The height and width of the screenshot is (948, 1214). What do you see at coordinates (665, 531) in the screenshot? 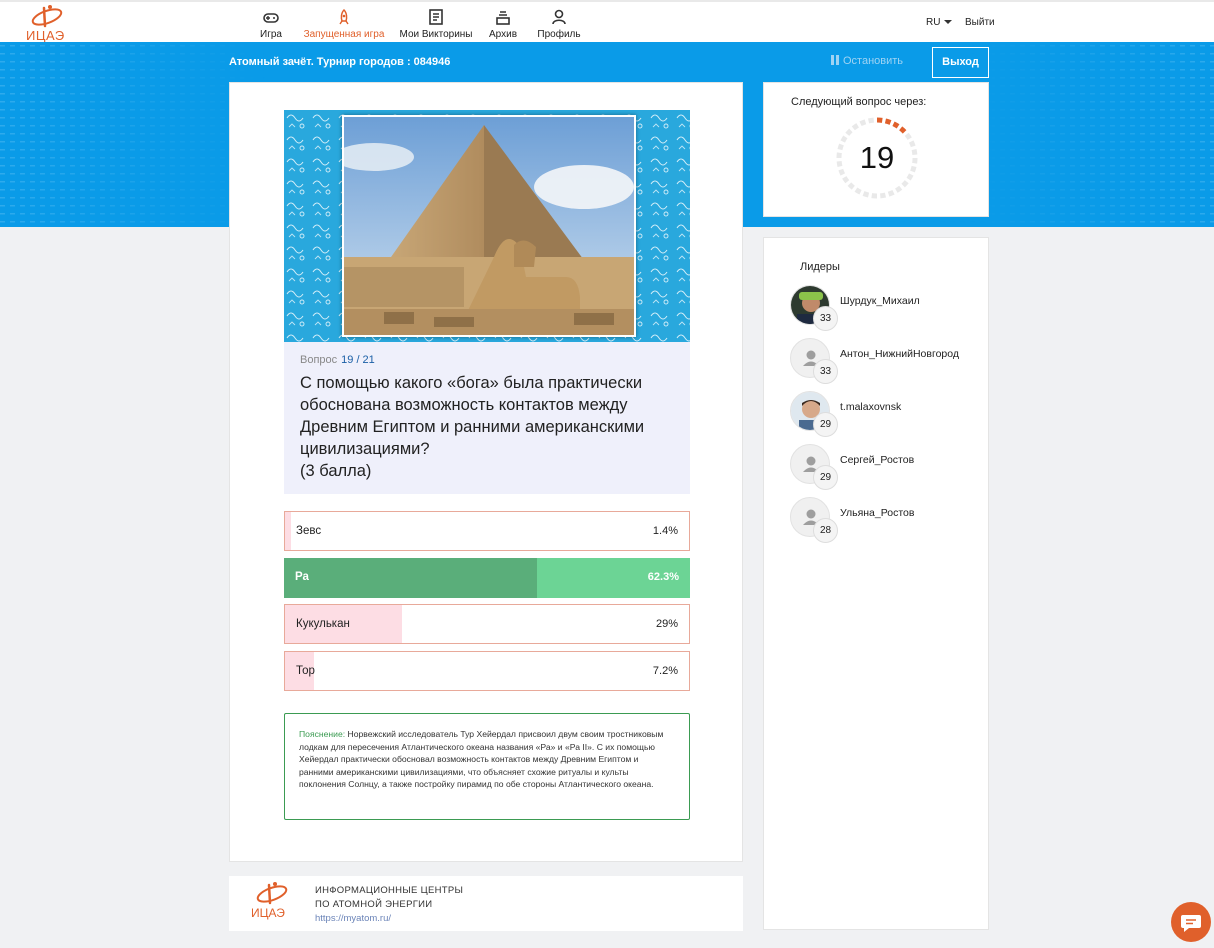
I see `answer-percent: 1.4%` at bounding box center [665, 531].